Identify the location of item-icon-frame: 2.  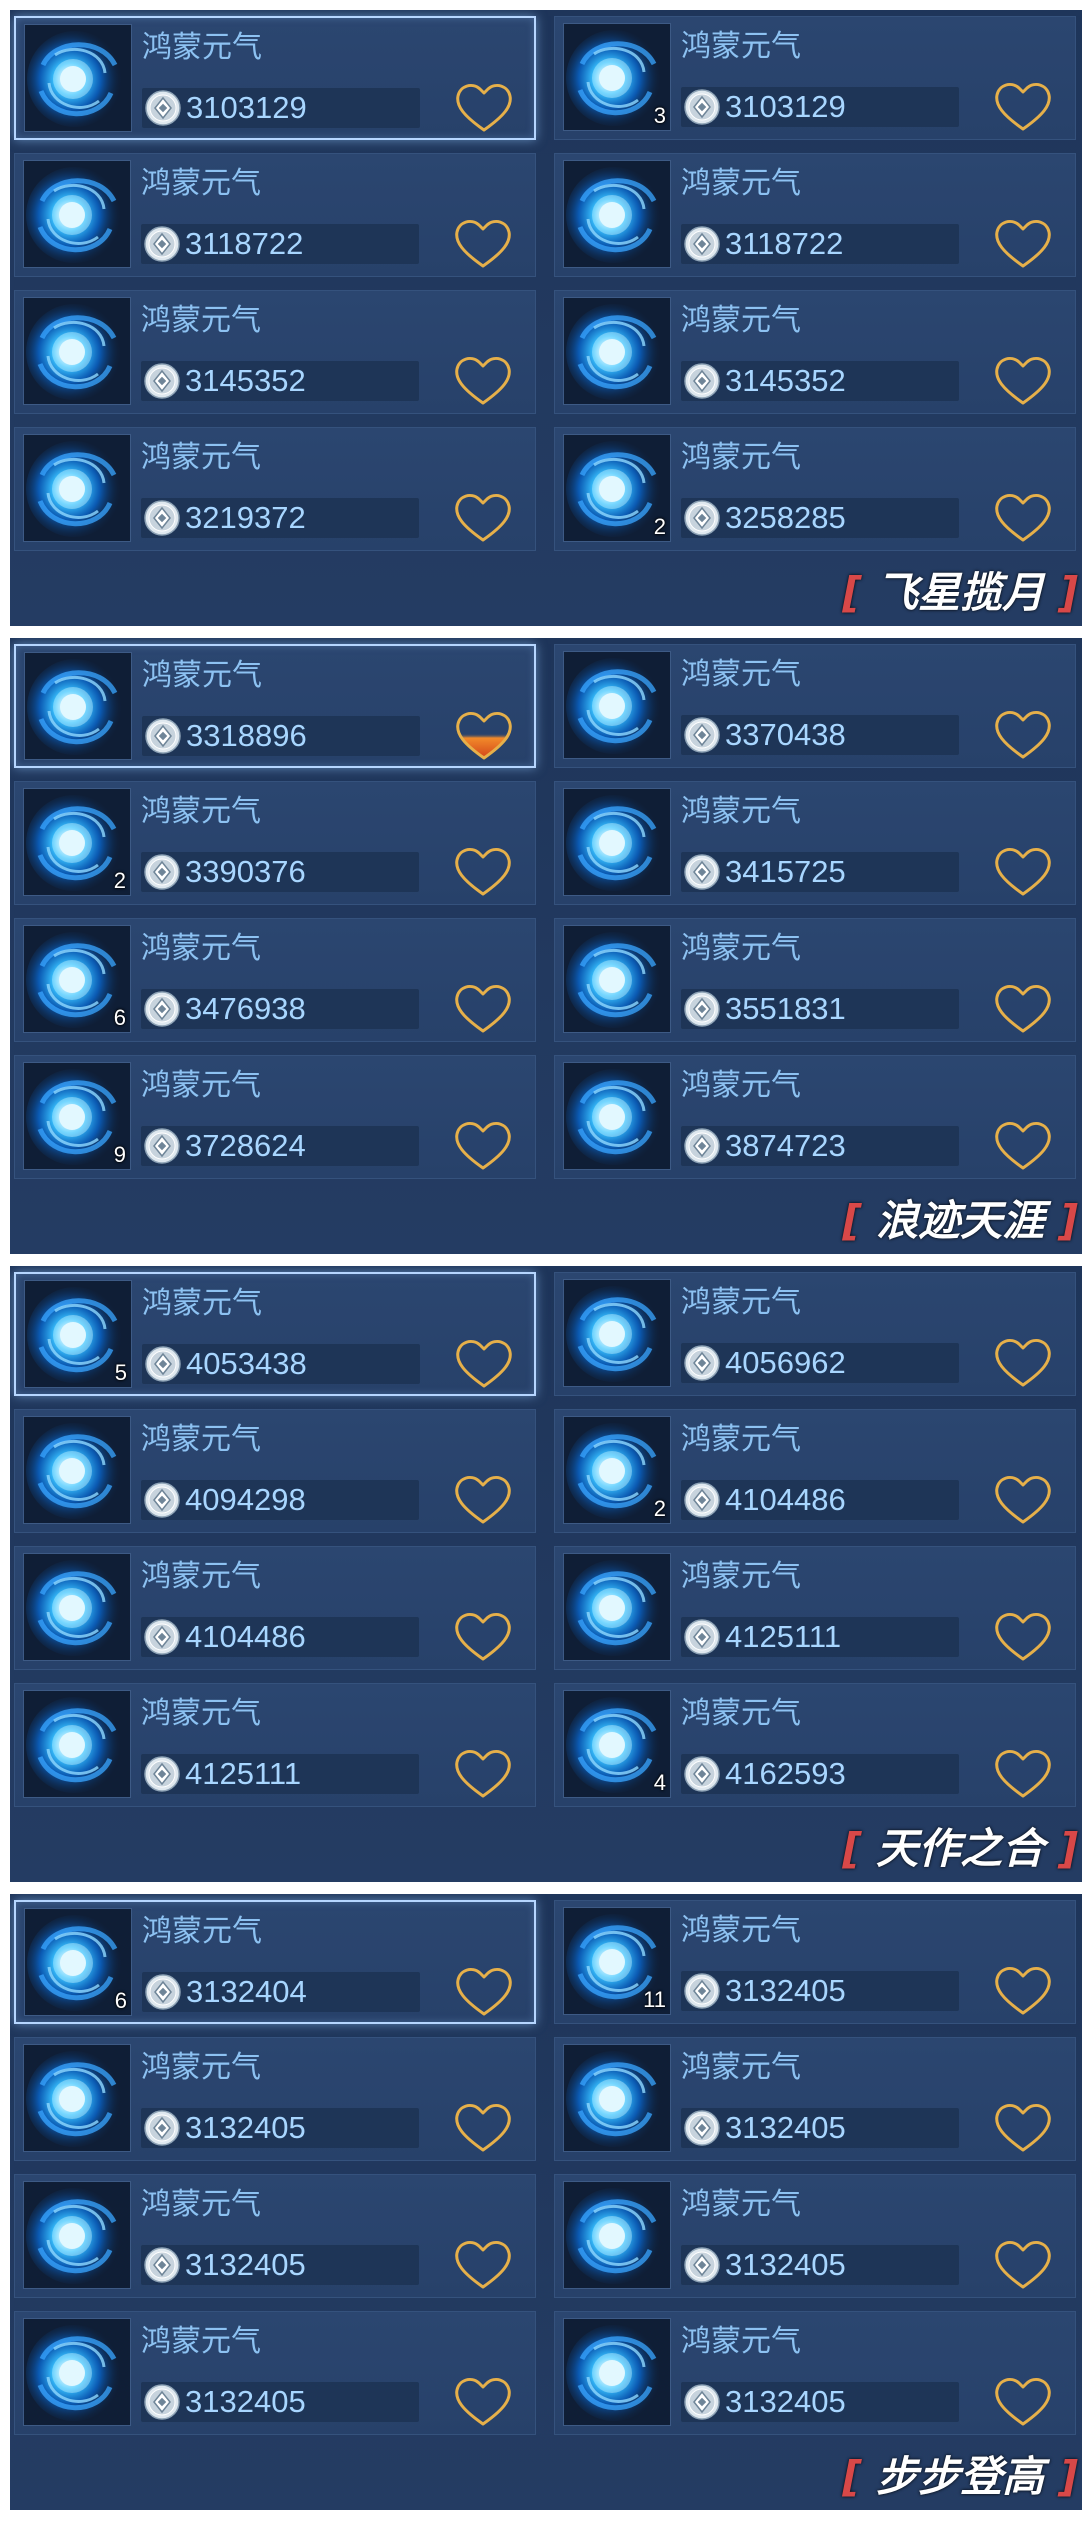
(617, 488).